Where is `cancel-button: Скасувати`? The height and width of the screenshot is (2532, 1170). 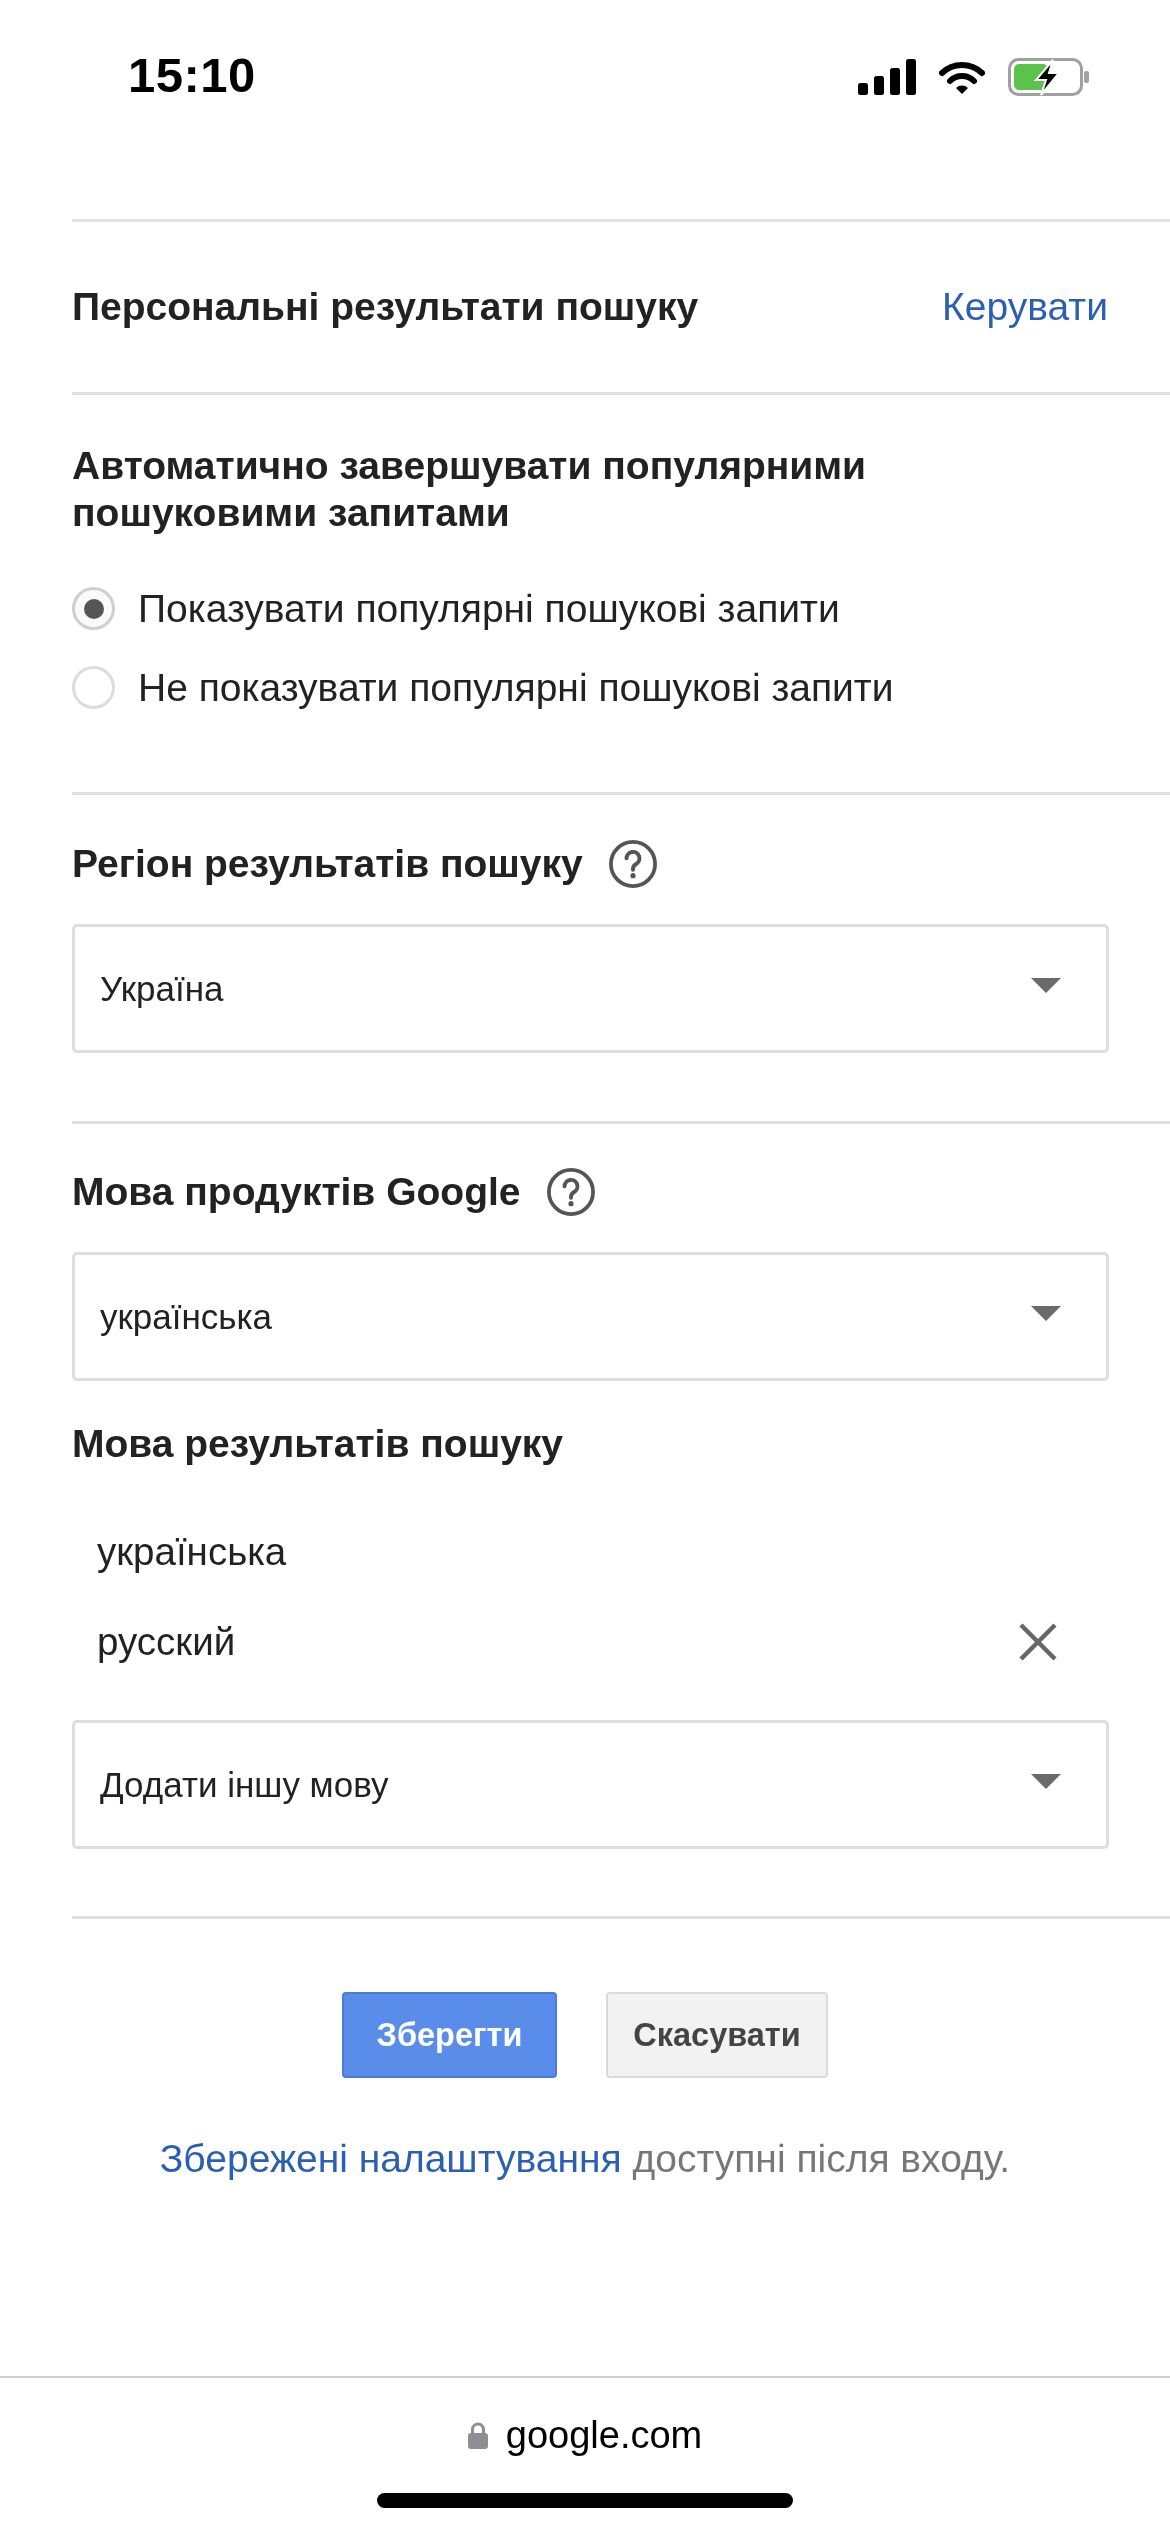
cancel-button: Скасувати is located at coordinates (717, 2035).